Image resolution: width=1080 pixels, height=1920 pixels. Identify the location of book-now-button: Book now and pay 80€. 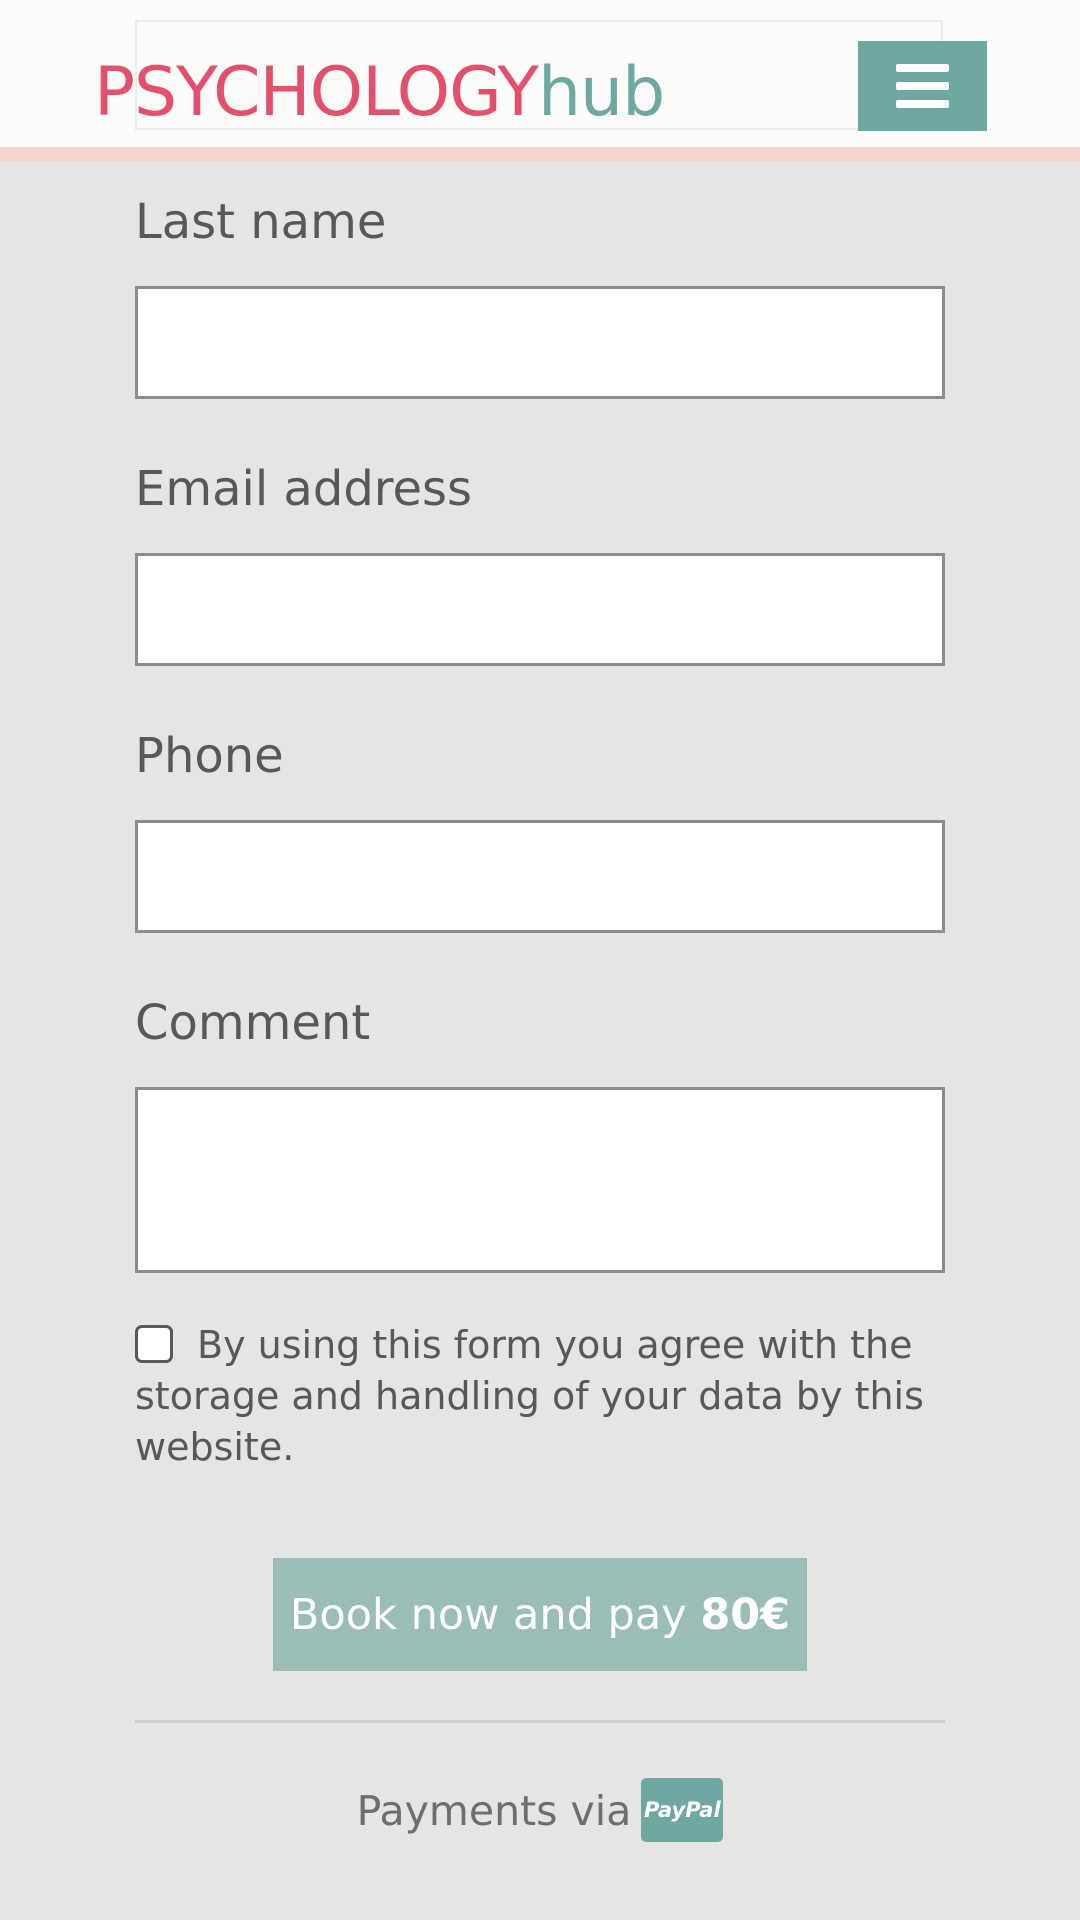
(540, 1614).